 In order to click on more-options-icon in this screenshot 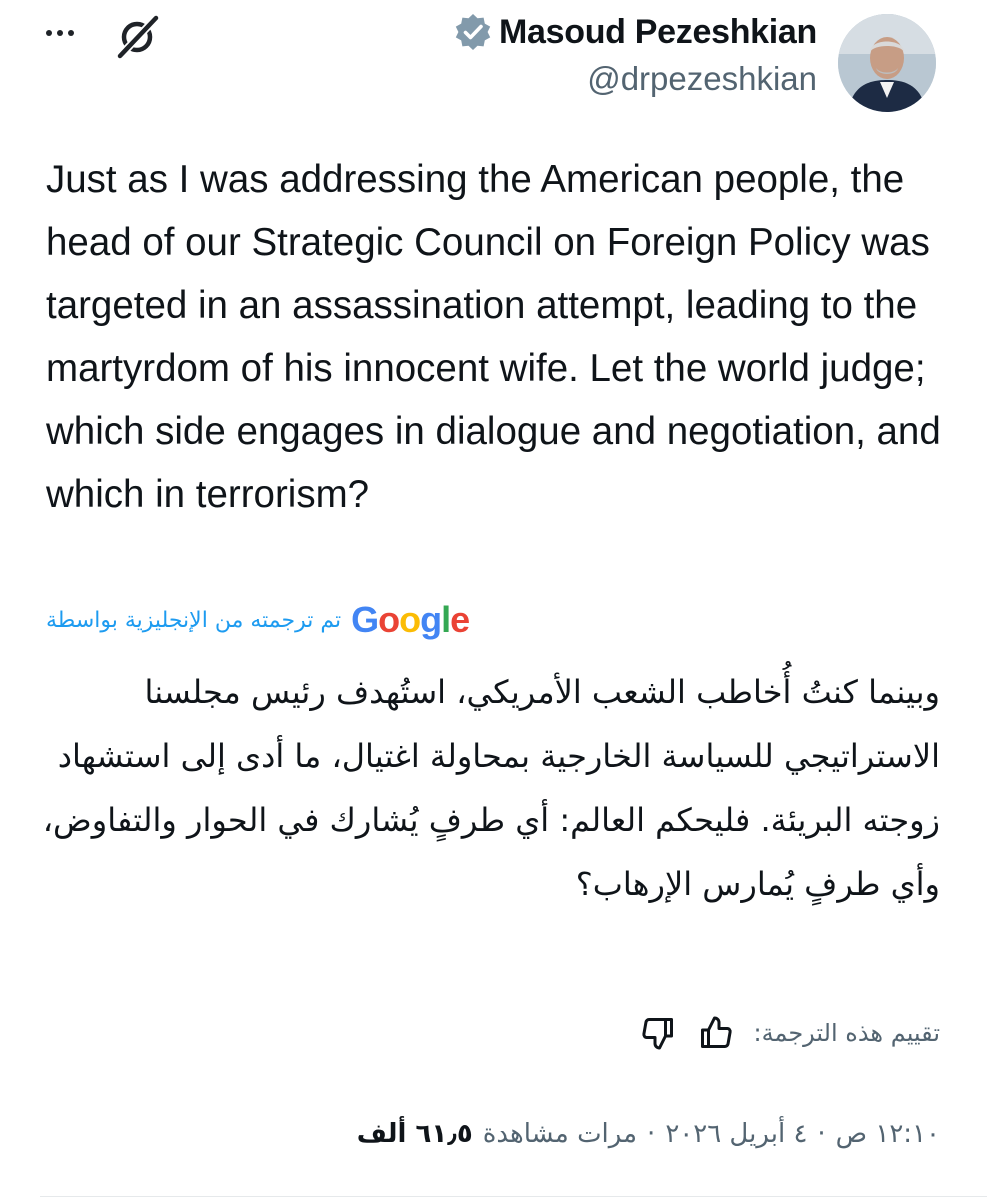, I will do `click(63, 33)`.